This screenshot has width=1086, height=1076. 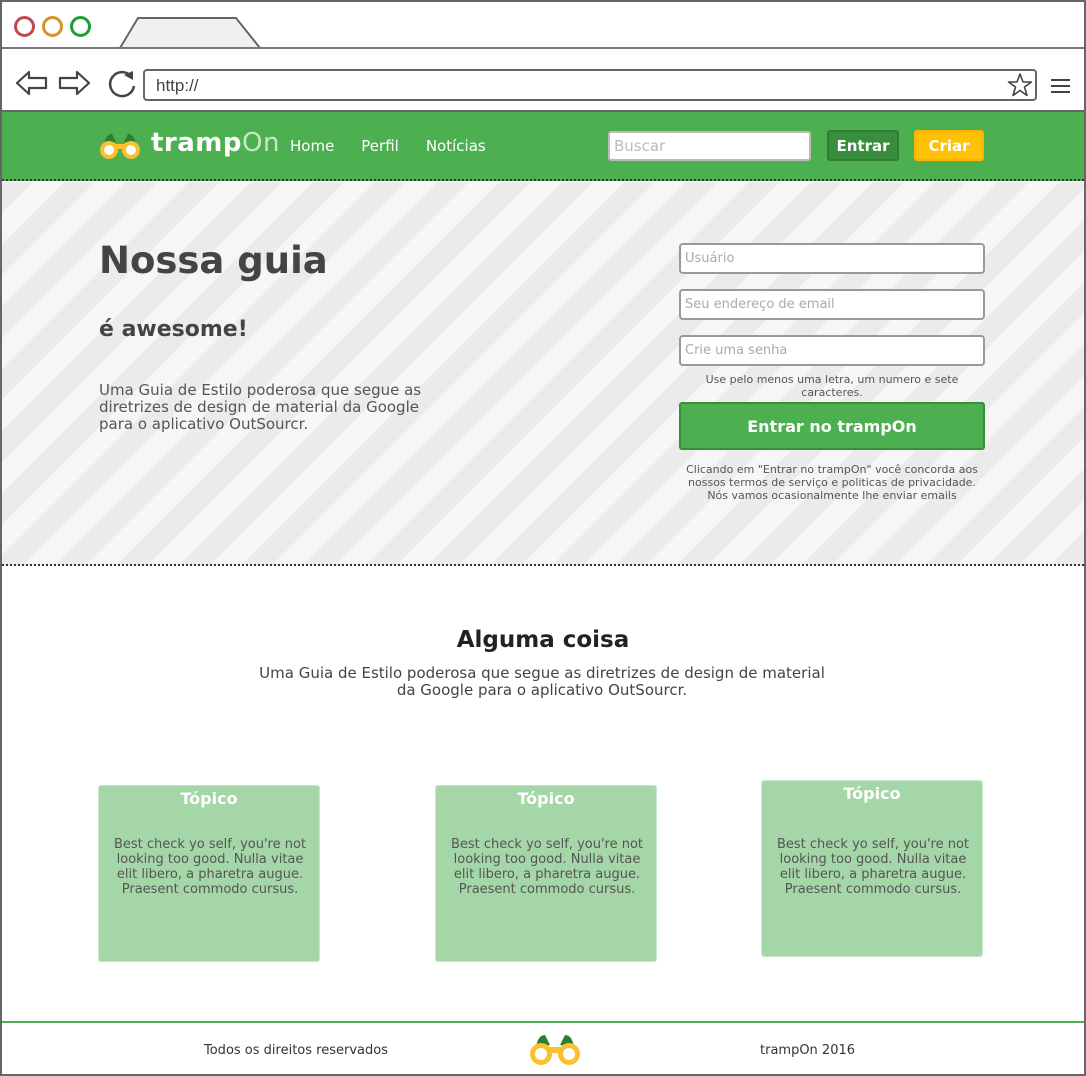 What do you see at coordinates (261, 143) in the screenshot?
I see `brand-light-text: On` at bounding box center [261, 143].